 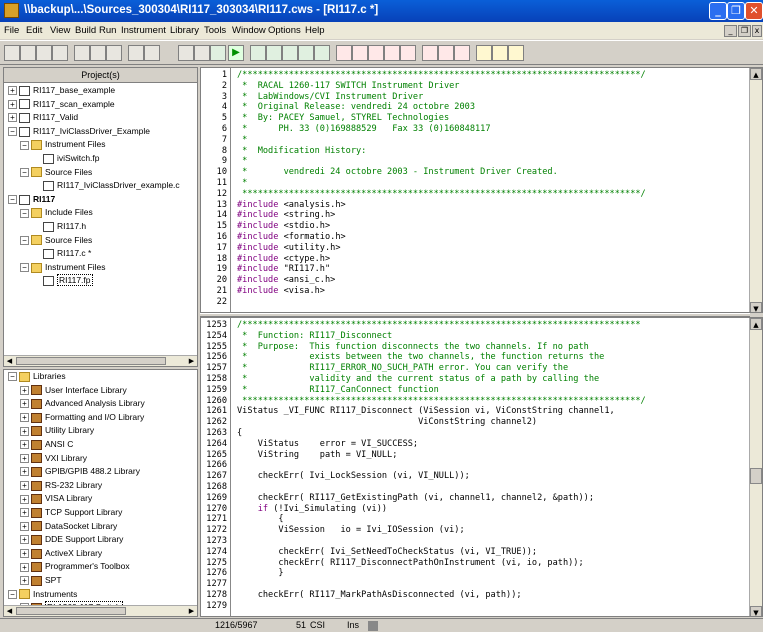 What do you see at coordinates (754, 11) in the screenshot?
I see `close-button: ✕` at bounding box center [754, 11].